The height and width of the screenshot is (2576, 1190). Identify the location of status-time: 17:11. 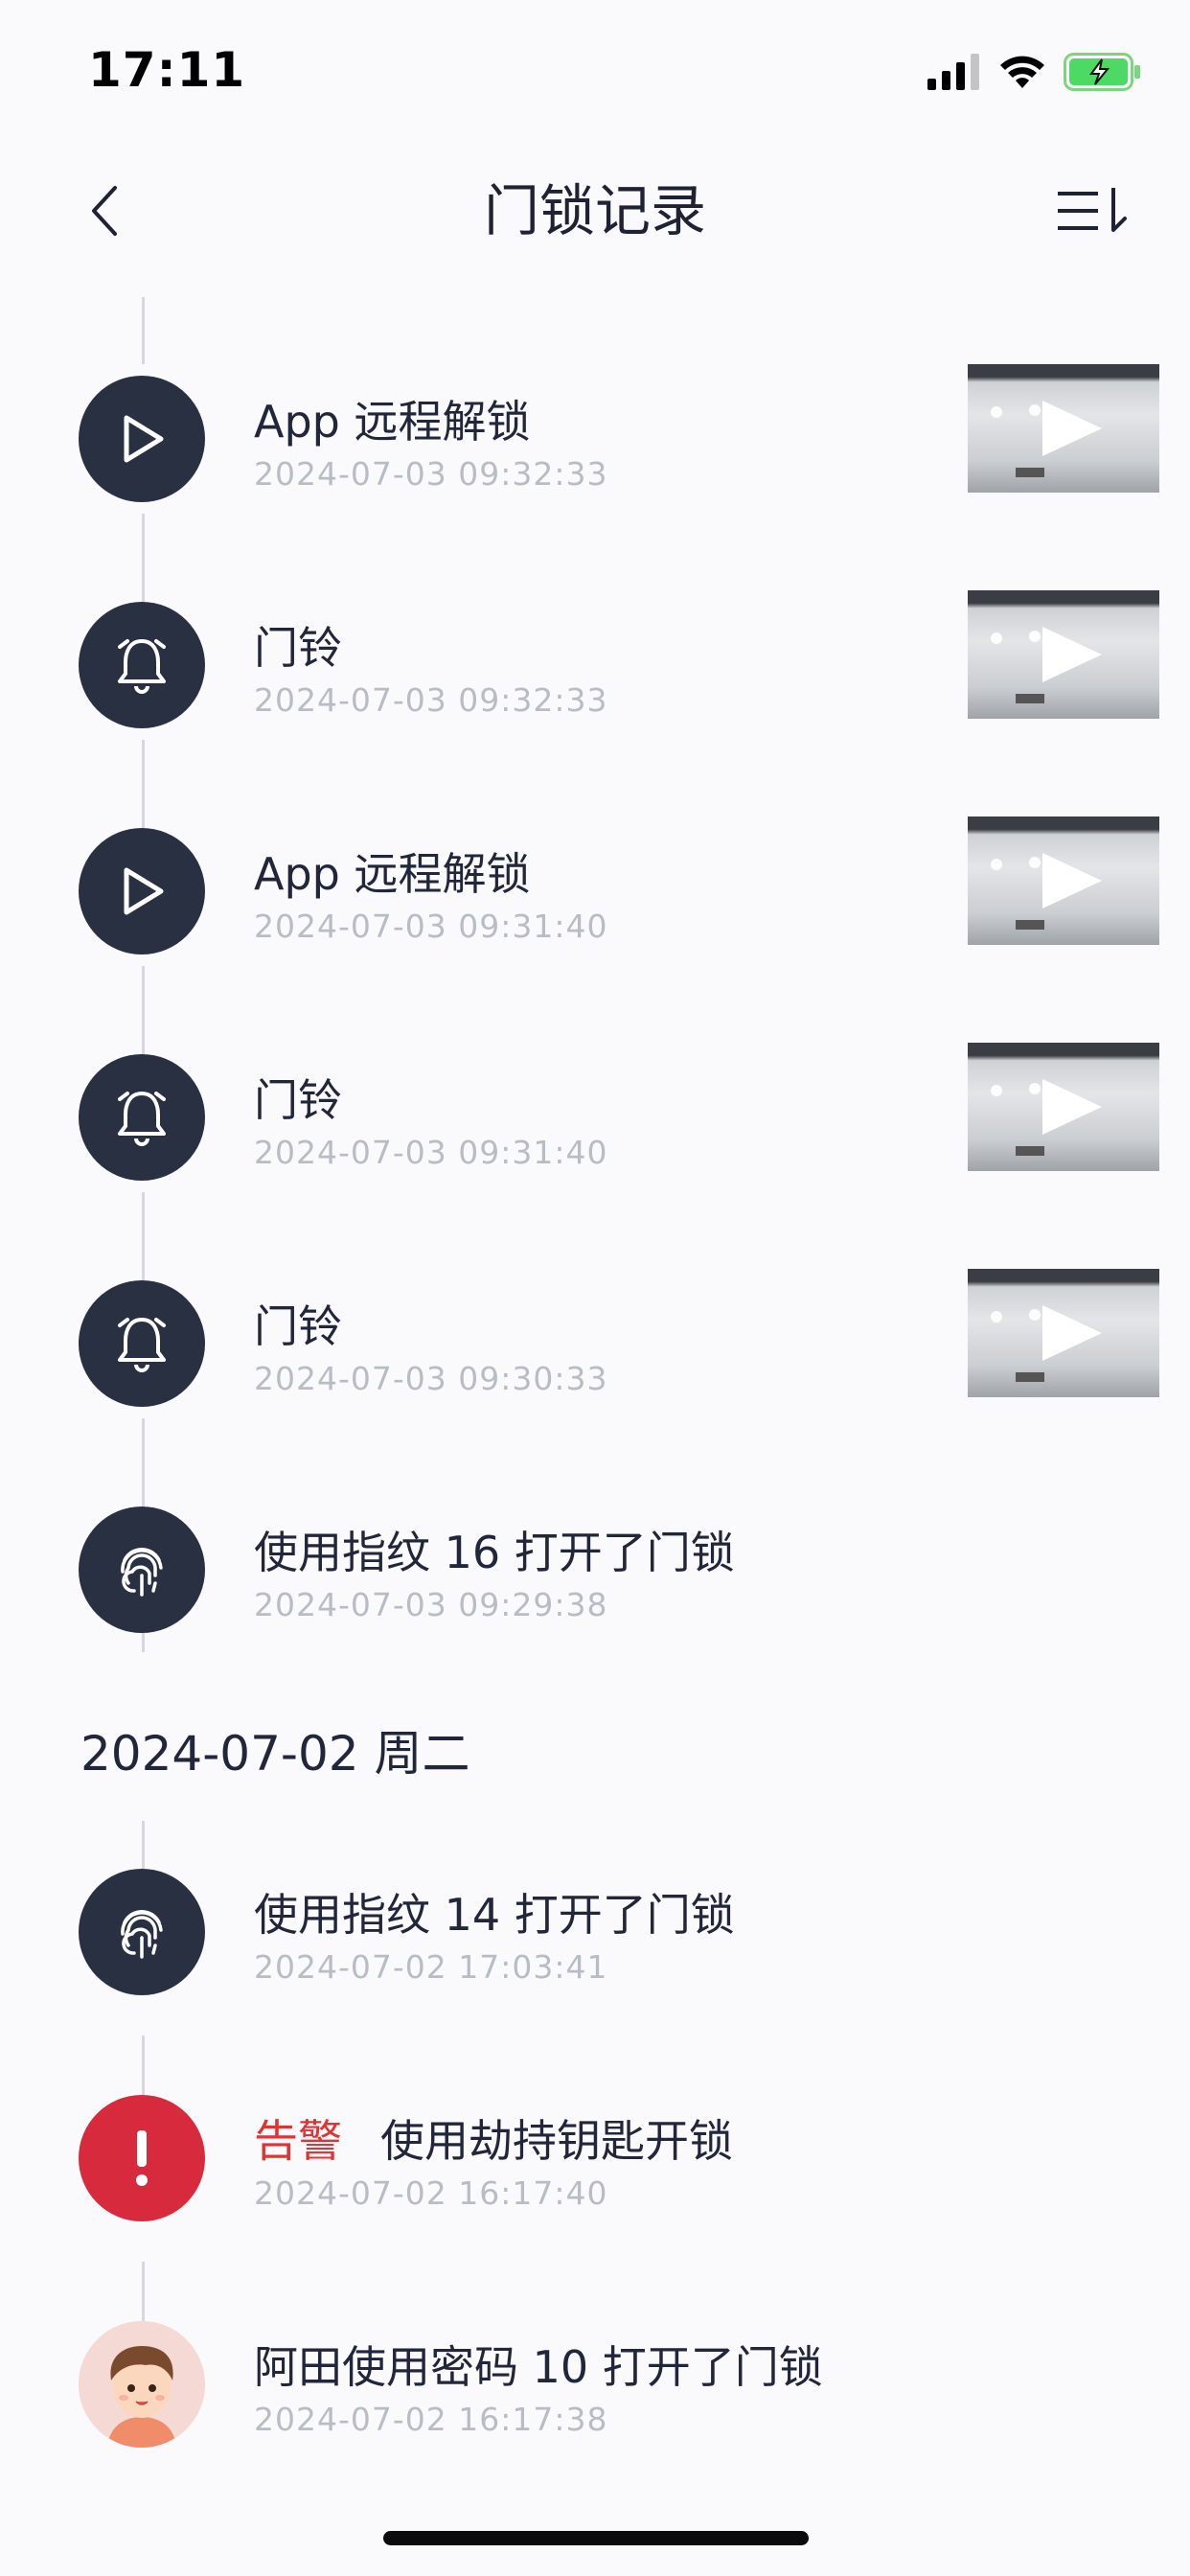
(167, 70).